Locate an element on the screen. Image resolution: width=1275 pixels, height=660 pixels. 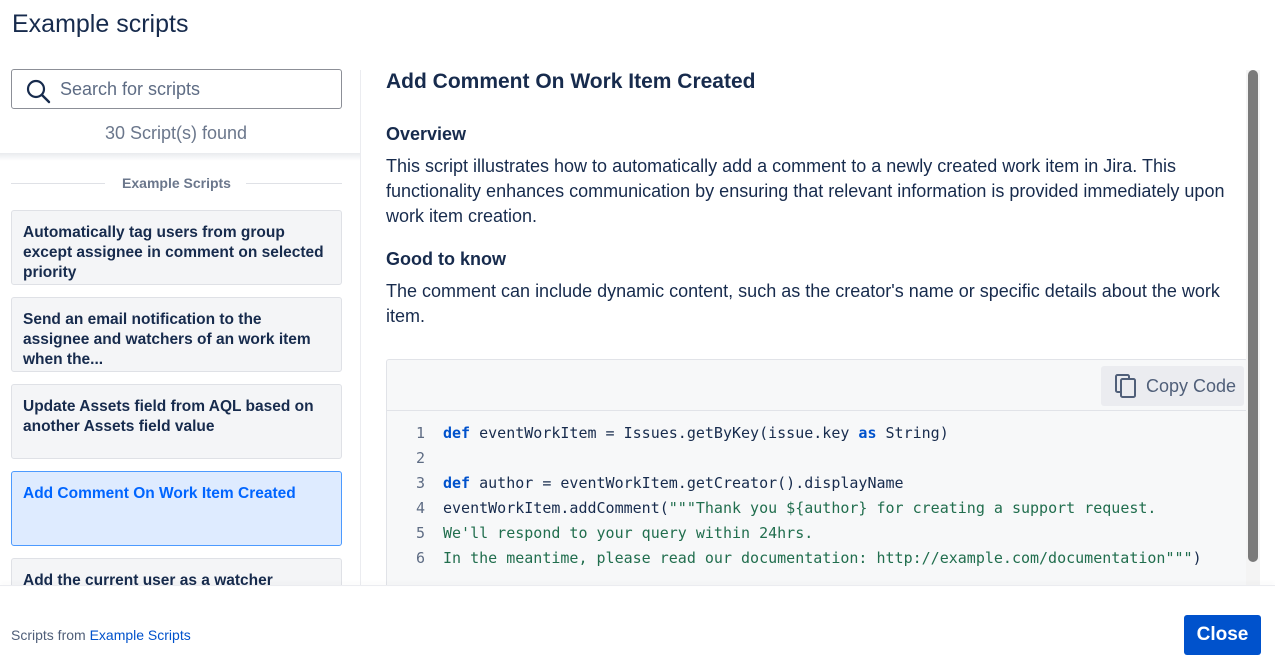
line-number: 1 is located at coordinates (420, 433).